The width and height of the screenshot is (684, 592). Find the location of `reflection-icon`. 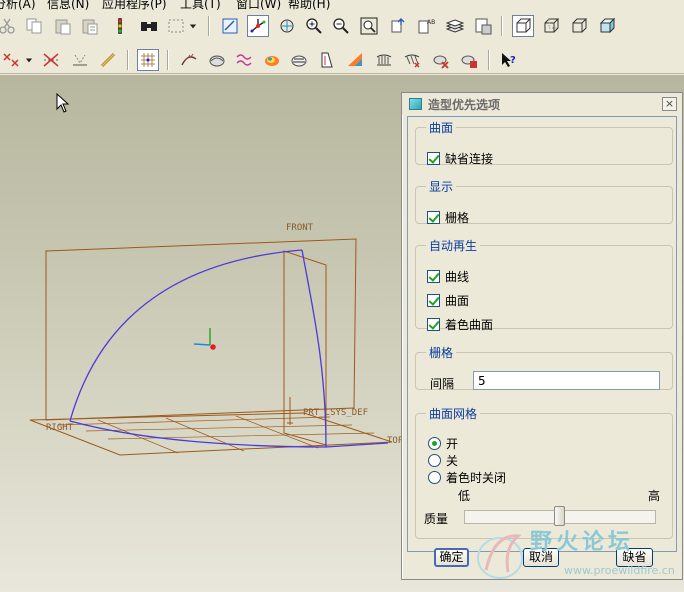

reflection-icon is located at coordinates (244, 60).